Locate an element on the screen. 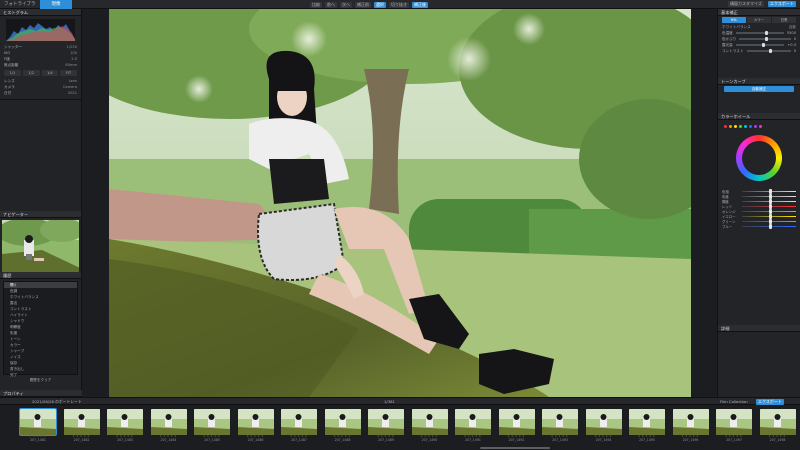 The width and height of the screenshot is (800, 450). filmstrip-thumbnail: ★★★★★ 207_1485 is located at coordinates (211, 428).